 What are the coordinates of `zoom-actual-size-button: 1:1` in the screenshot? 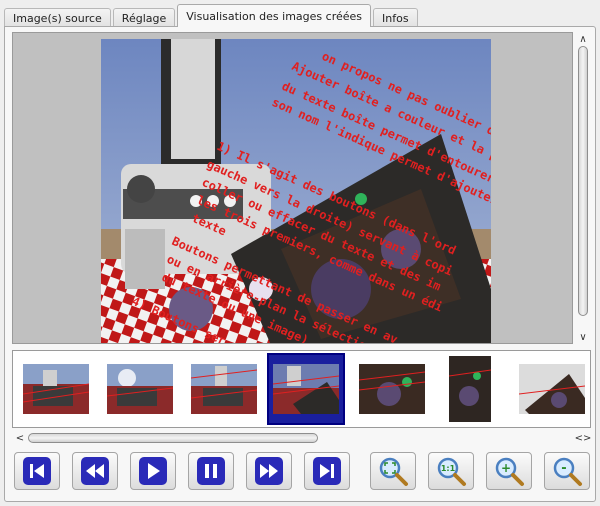 It's located at (451, 471).